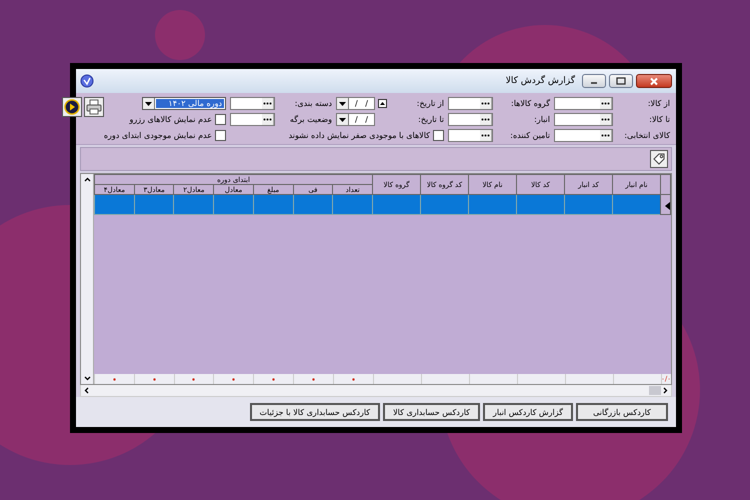 This screenshot has height=500, width=750. What do you see at coordinates (87, 81) in the screenshot?
I see `app-icon` at bounding box center [87, 81].